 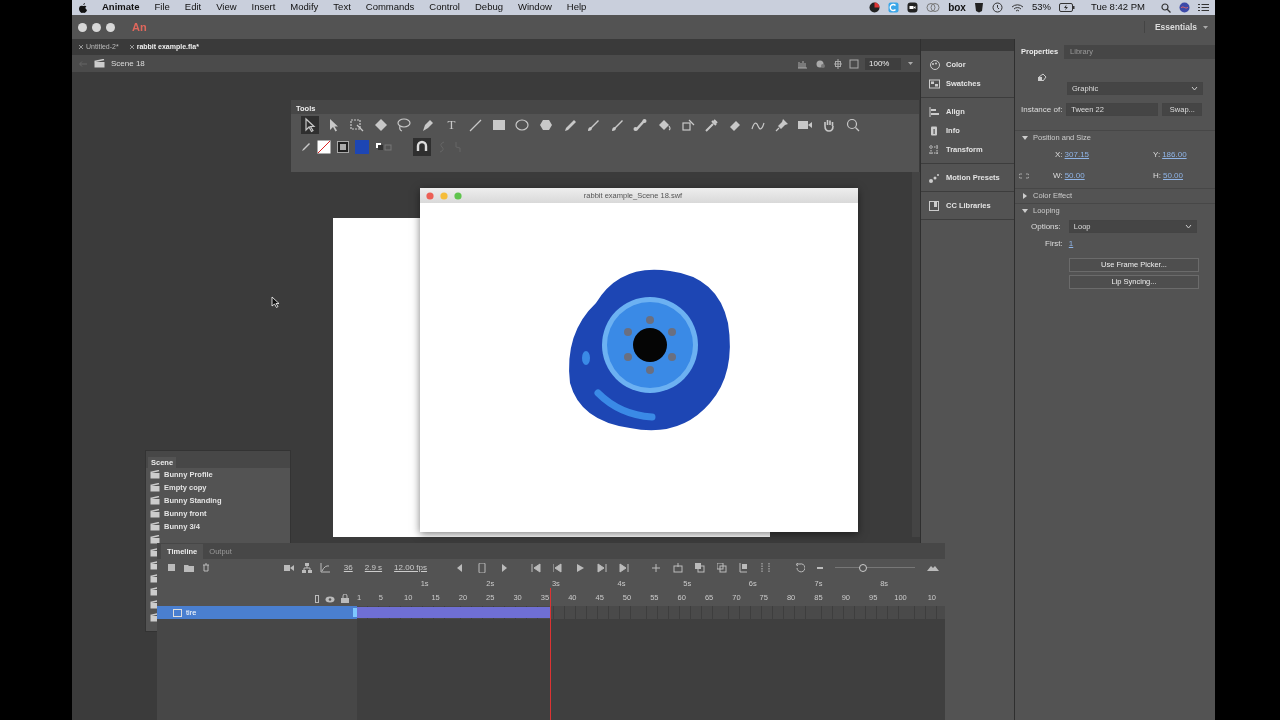 What do you see at coordinates (766, 567) in the screenshot?
I see `markers-icon` at bounding box center [766, 567].